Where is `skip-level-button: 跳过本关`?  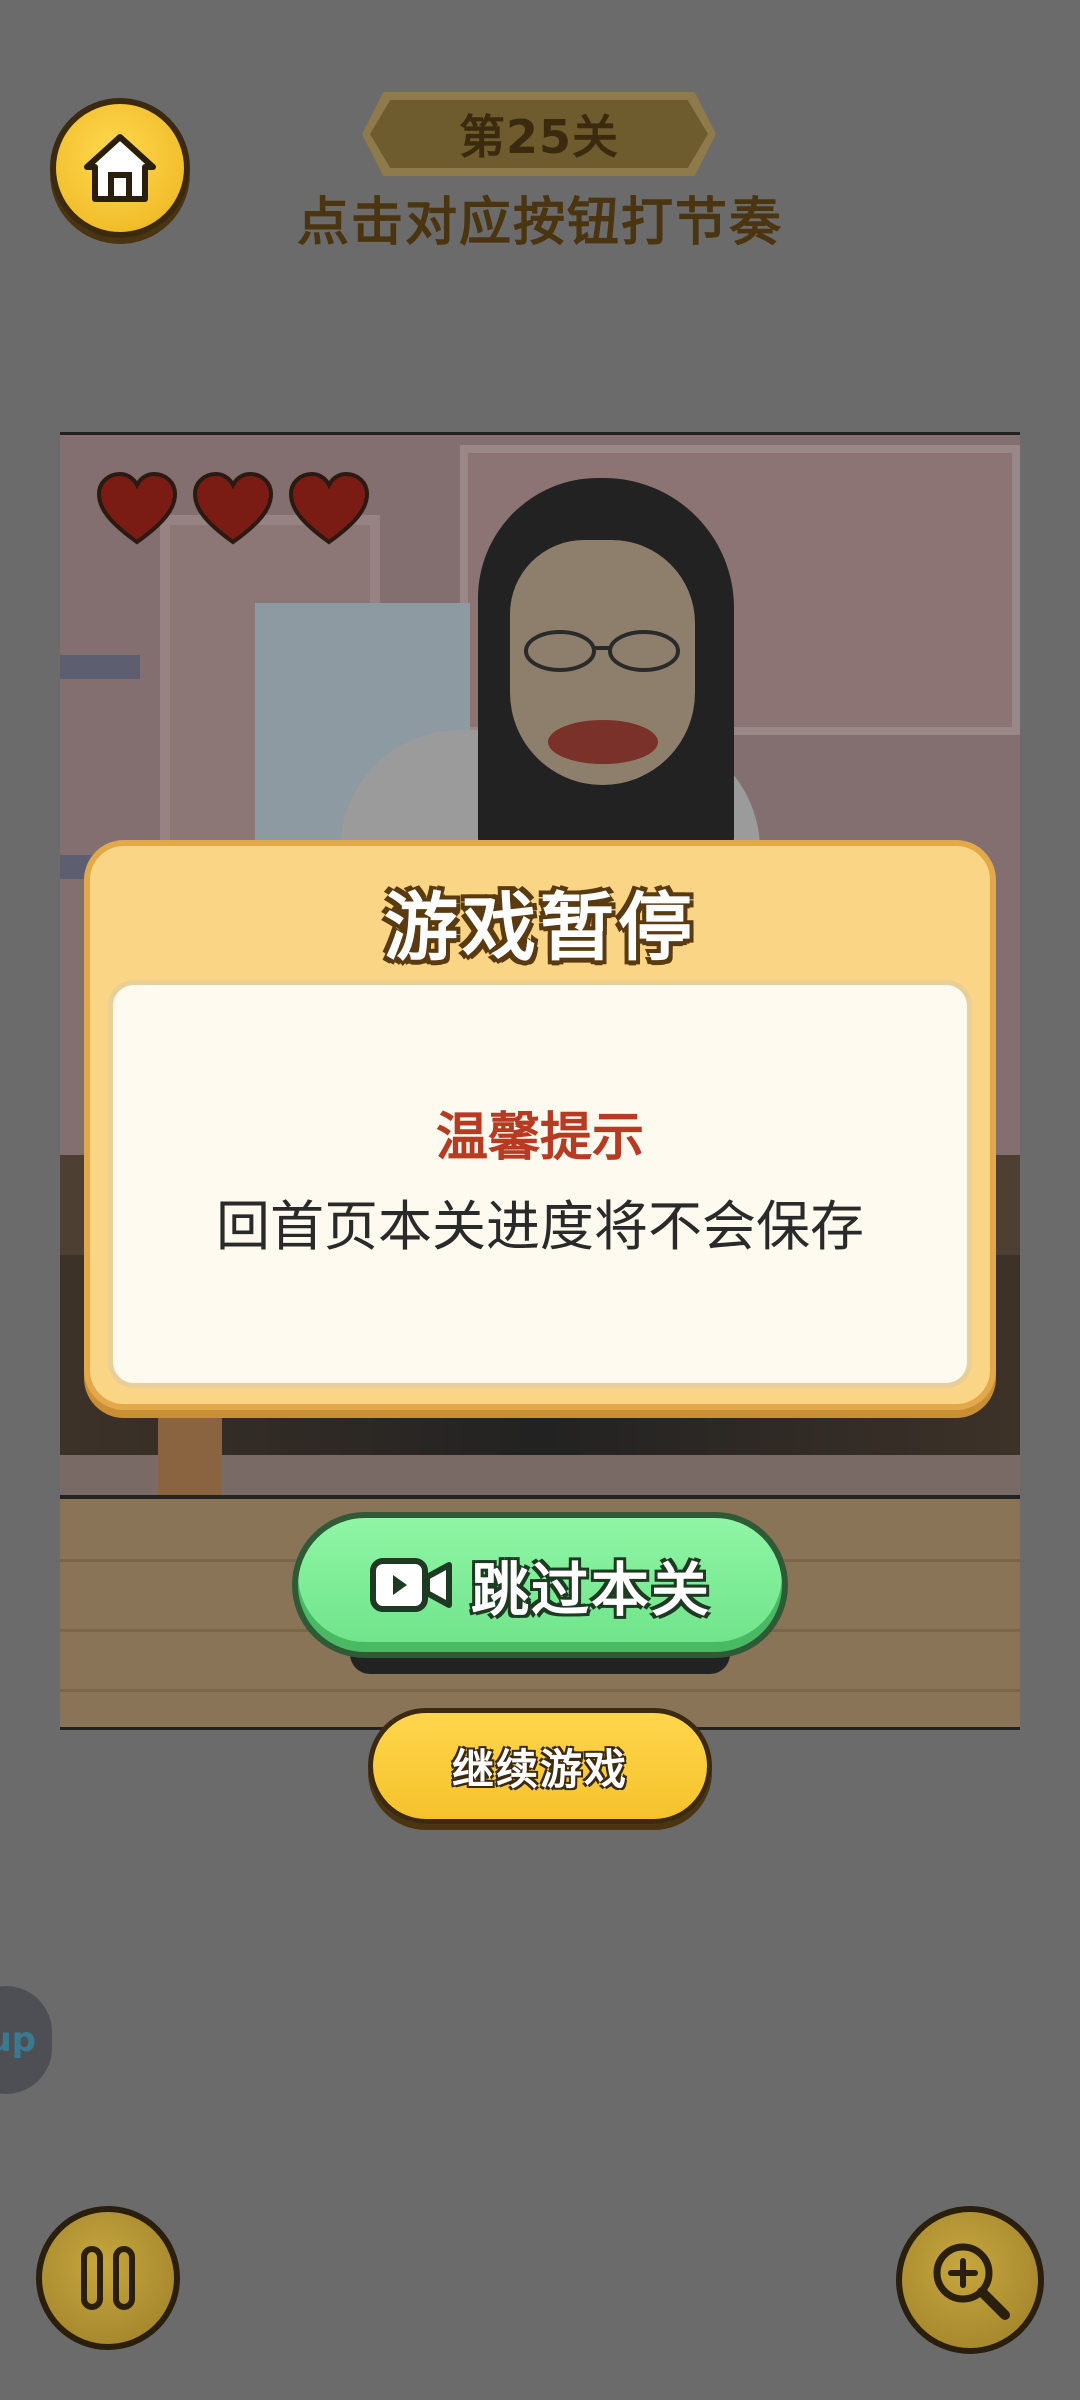
skip-level-button: 跳过本关 is located at coordinates (540, 1585).